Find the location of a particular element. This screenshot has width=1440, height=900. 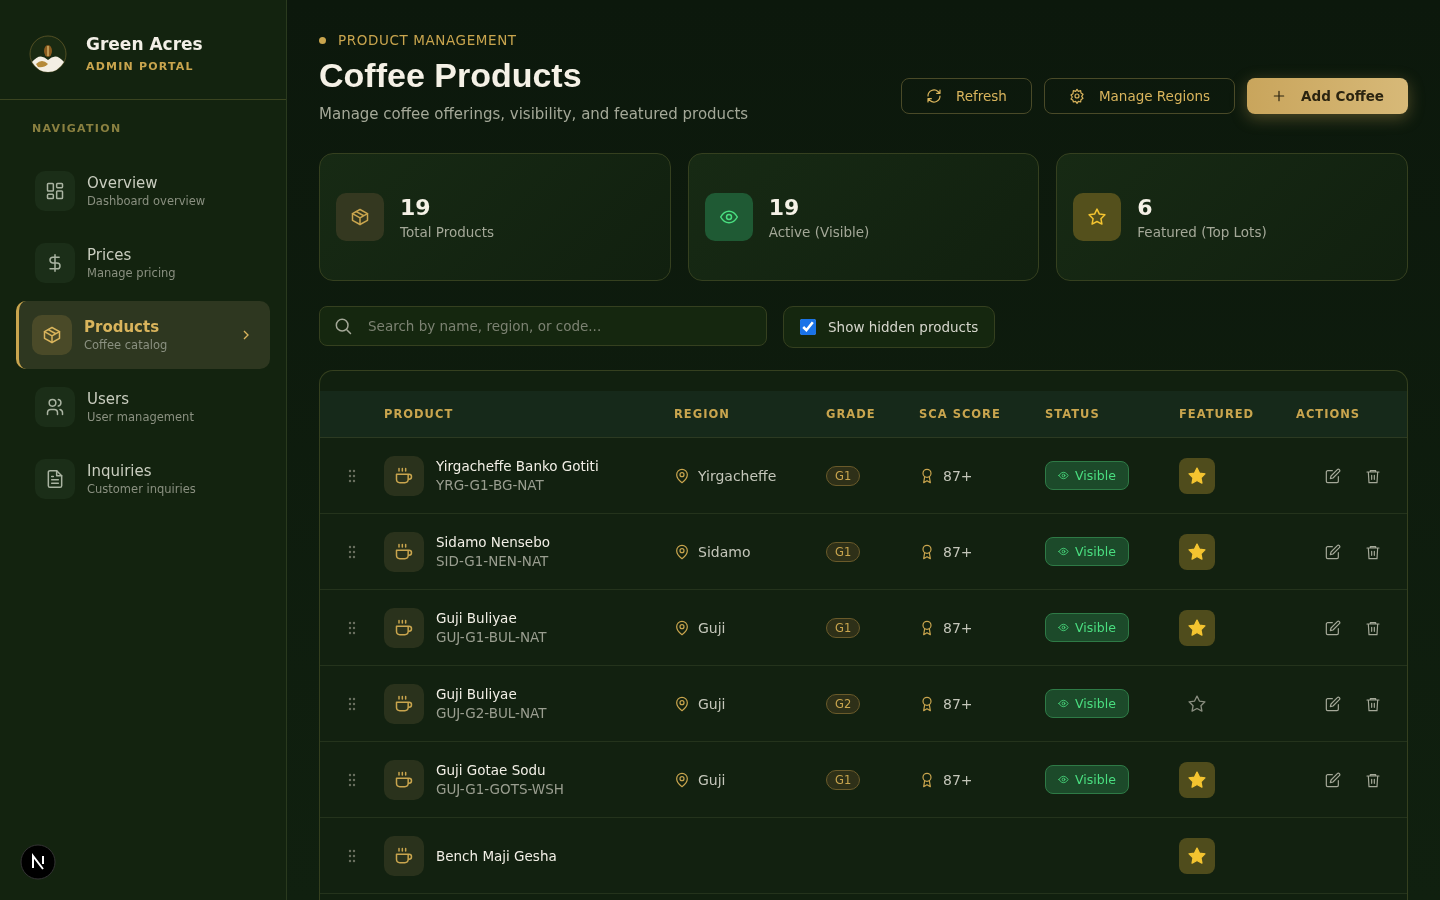

filter-chip: Show hidden products is located at coordinates (889, 327).